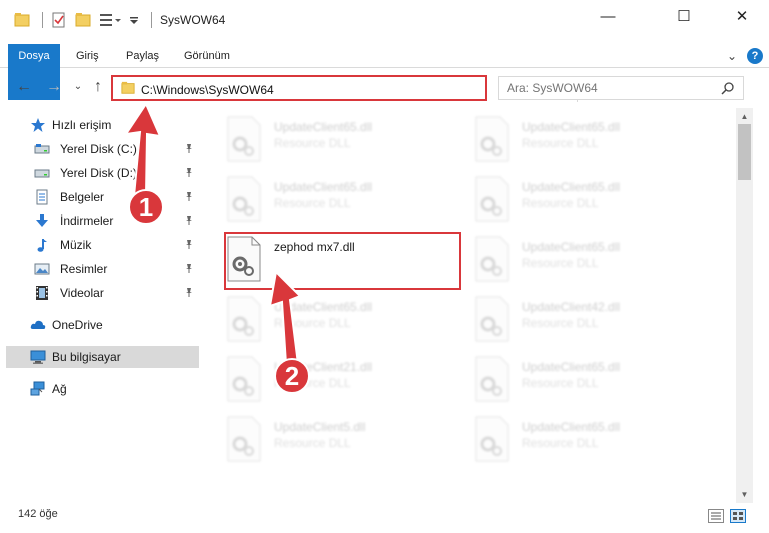 The image size is (769, 533). I want to click on sidebar-item-label: Yerel Disk (D:), so click(98, 173).